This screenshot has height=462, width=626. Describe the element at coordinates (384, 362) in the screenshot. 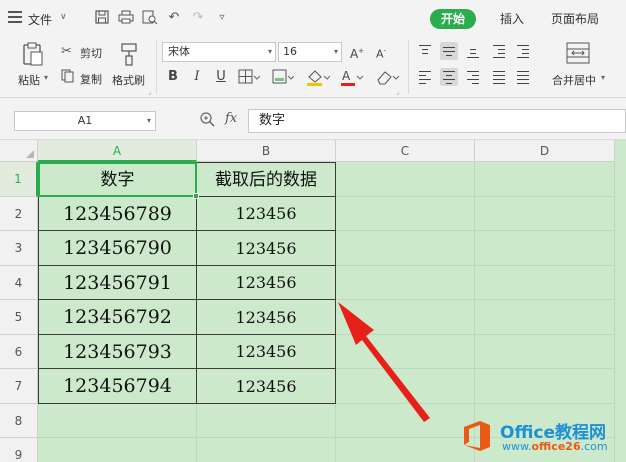

I see `annotation-arrow` at that location.